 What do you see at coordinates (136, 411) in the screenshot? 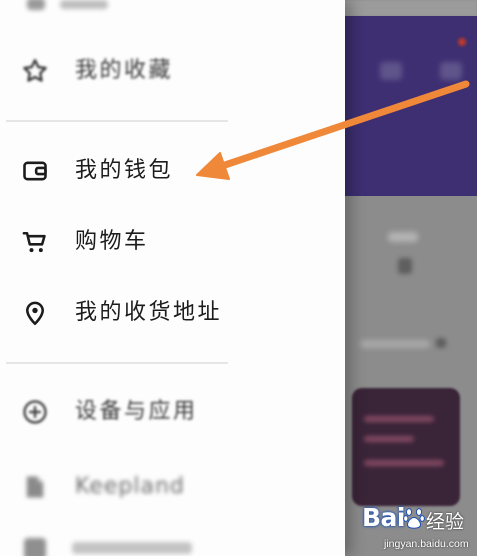
I see `menu-item-label: 设备与应用` at bounding box center [136, 411].